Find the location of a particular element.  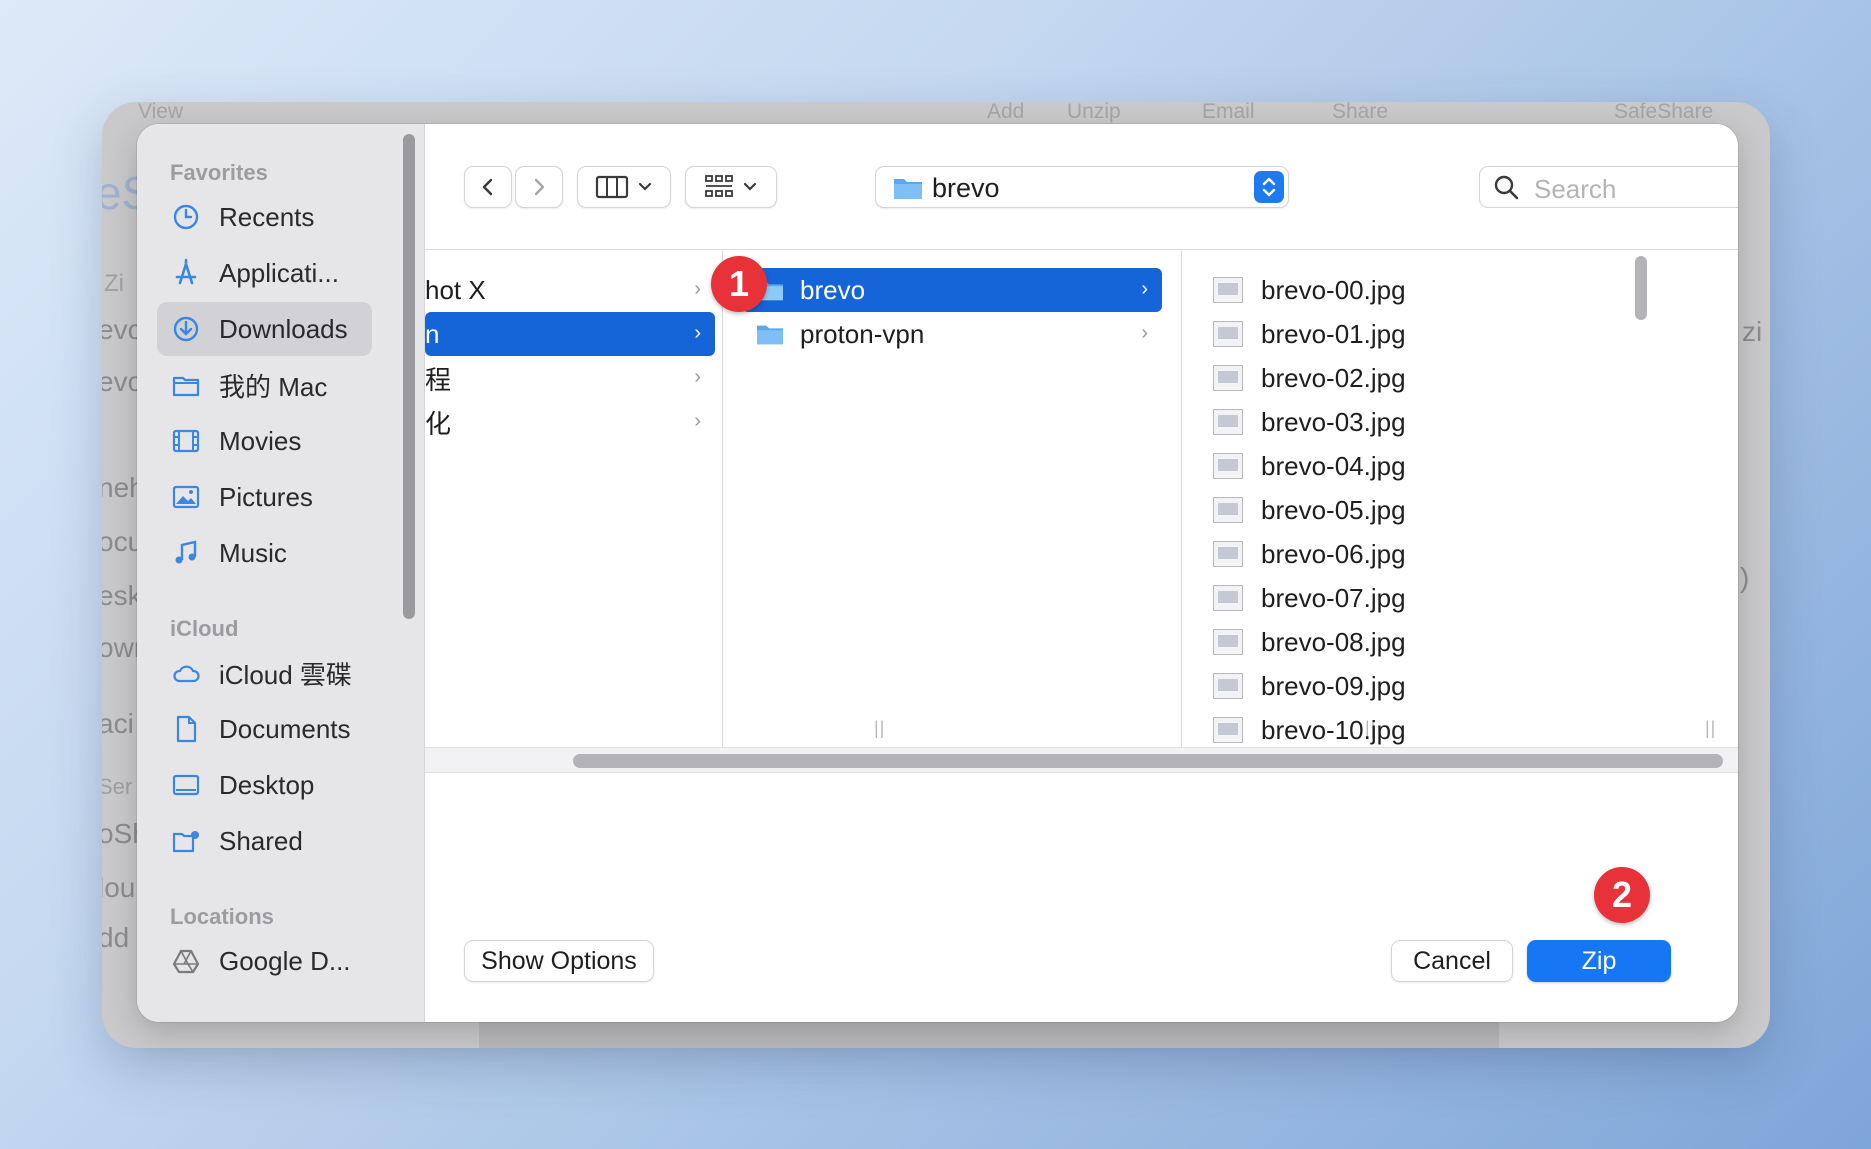

bg-share-label: Share is located at coordinates (1360, 112).